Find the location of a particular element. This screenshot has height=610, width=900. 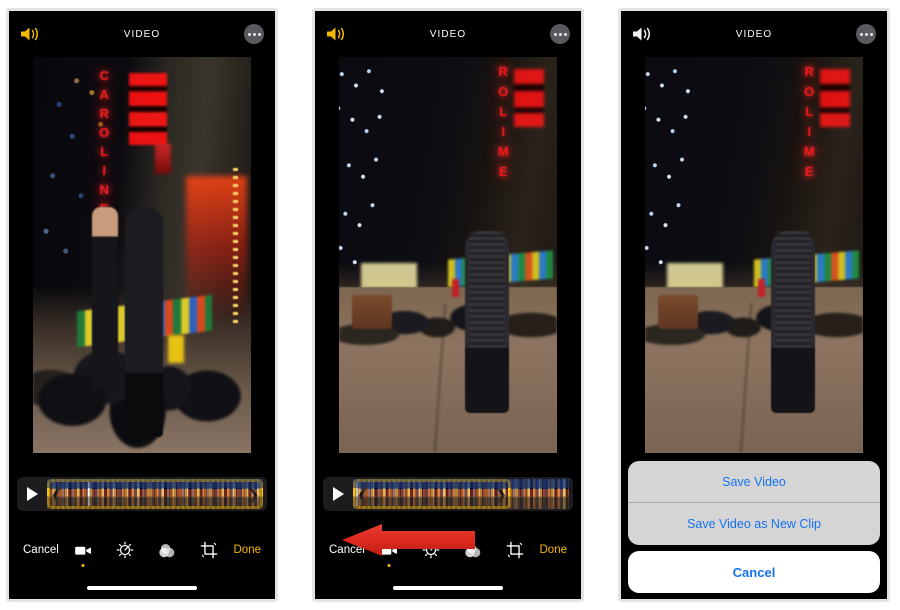

video-camera-icon is located at coordinates (83, 553).